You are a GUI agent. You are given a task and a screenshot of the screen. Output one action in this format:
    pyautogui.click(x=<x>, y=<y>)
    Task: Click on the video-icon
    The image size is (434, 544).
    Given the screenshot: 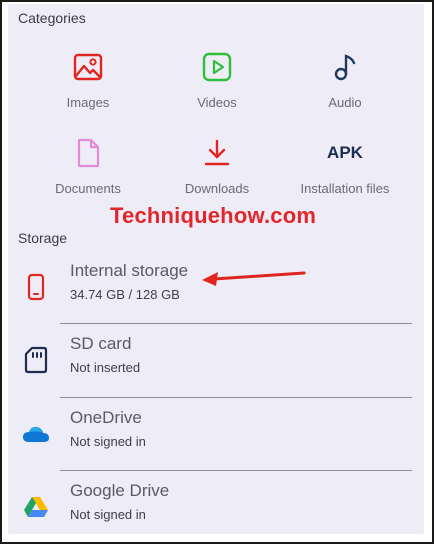 What is the action you would take?
    pyautogui.click(x=217, y=67)
    